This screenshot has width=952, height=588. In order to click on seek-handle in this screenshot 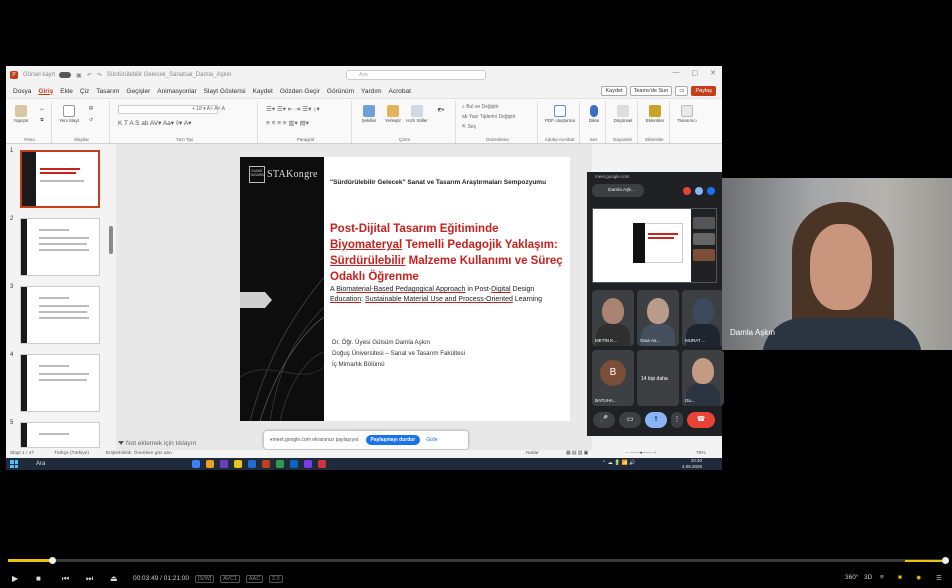, I will do `click(52, 560)`.